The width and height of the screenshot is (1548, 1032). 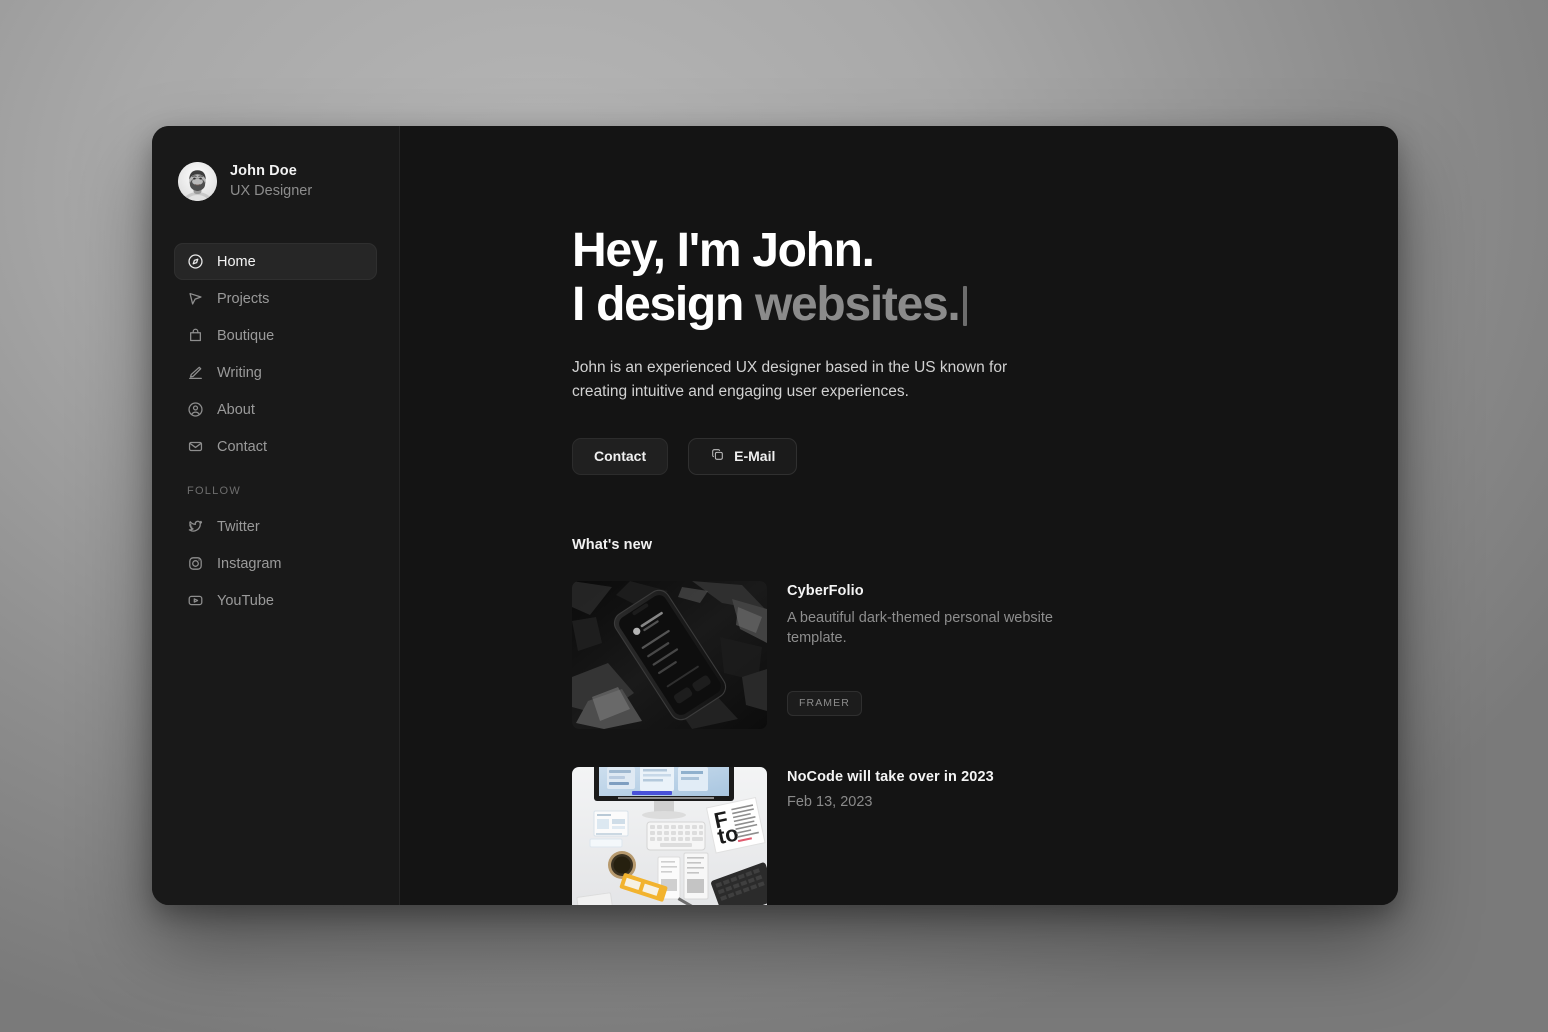 What do you see at coordinates (275, 600) in the screenshot?
I see `sidebar-item-youtube: YouTube` at bounding box center [275, 600].